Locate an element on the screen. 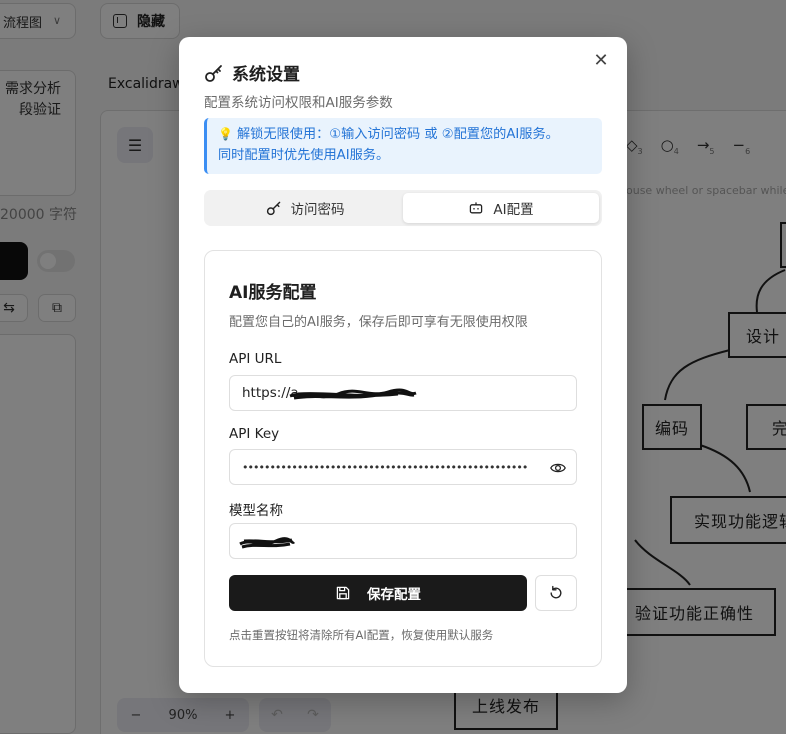 This screenshot has width=786, height=734. tab-access-password: 访问密码 is located at coordinates (305, 208).